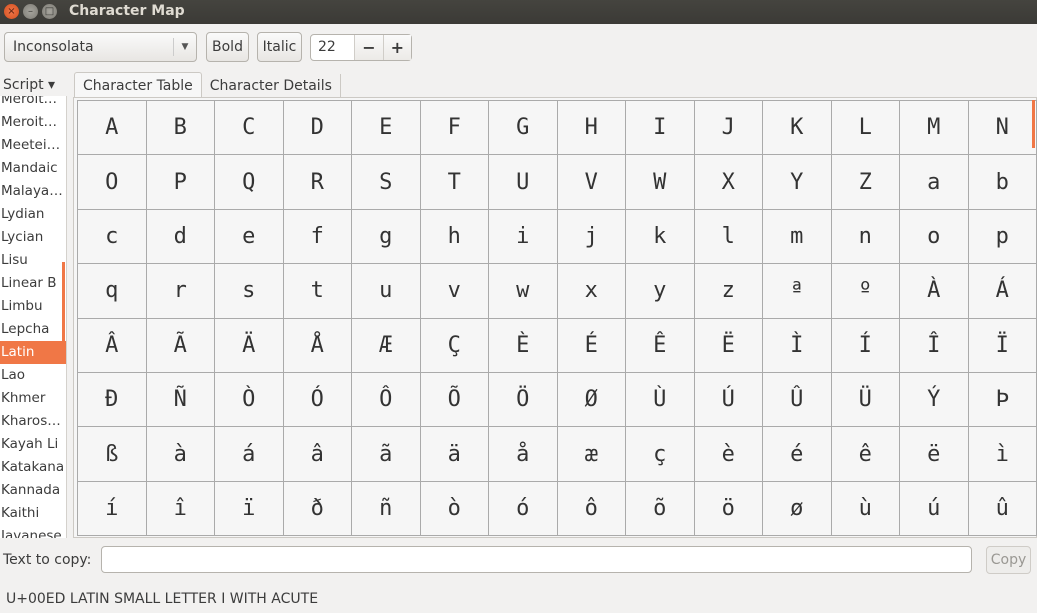 Image resolution: width=1037 pixels, height=613 pixels. Describe the element at coordinates (317, 291) in the screenshot. I see `character-cell: t` at that location.